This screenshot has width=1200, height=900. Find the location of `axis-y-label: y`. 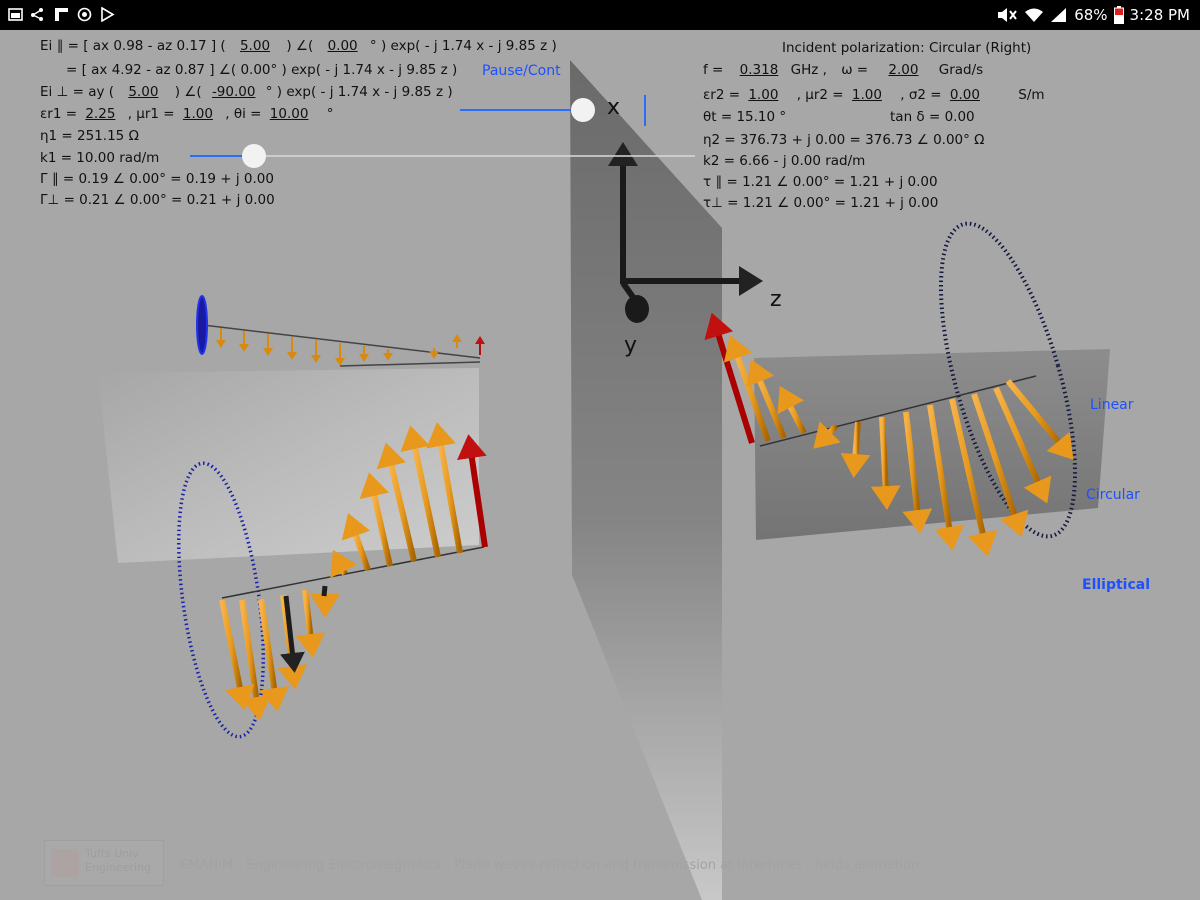

axis-y-label: y is located at coordinates (631, 345).